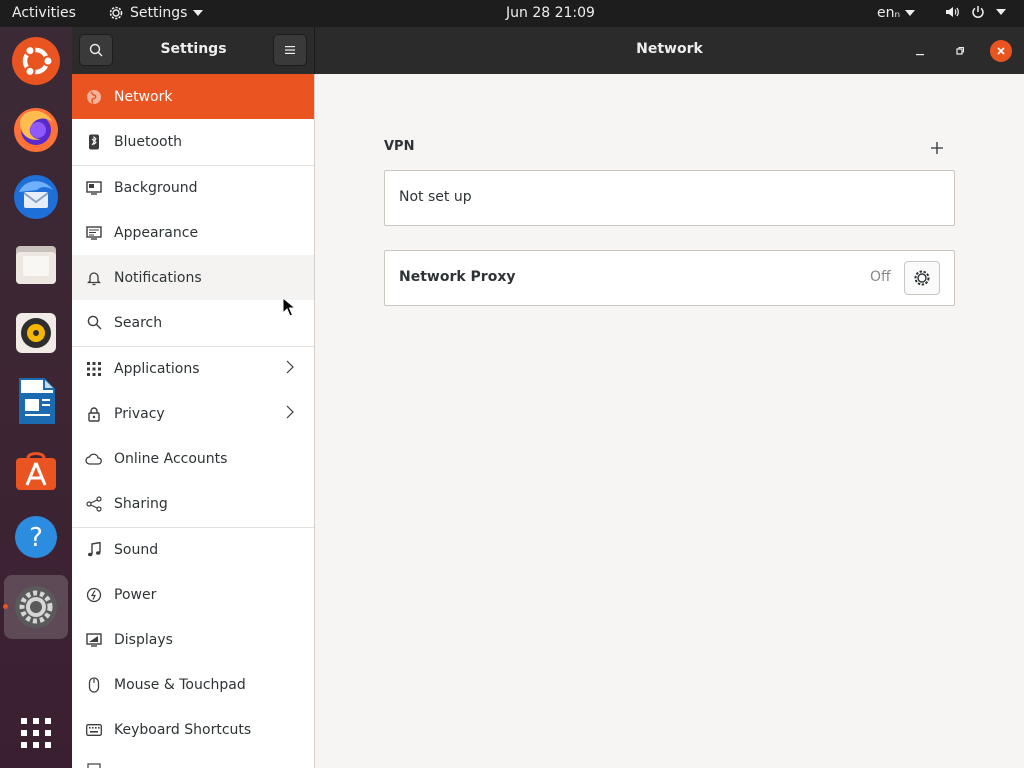 This screenshot has width=1024, height=768. What do you see at coordinates (193, 761) in the screenshot?
I see `sidebar-item-partial` at bounding box center [193, 761].